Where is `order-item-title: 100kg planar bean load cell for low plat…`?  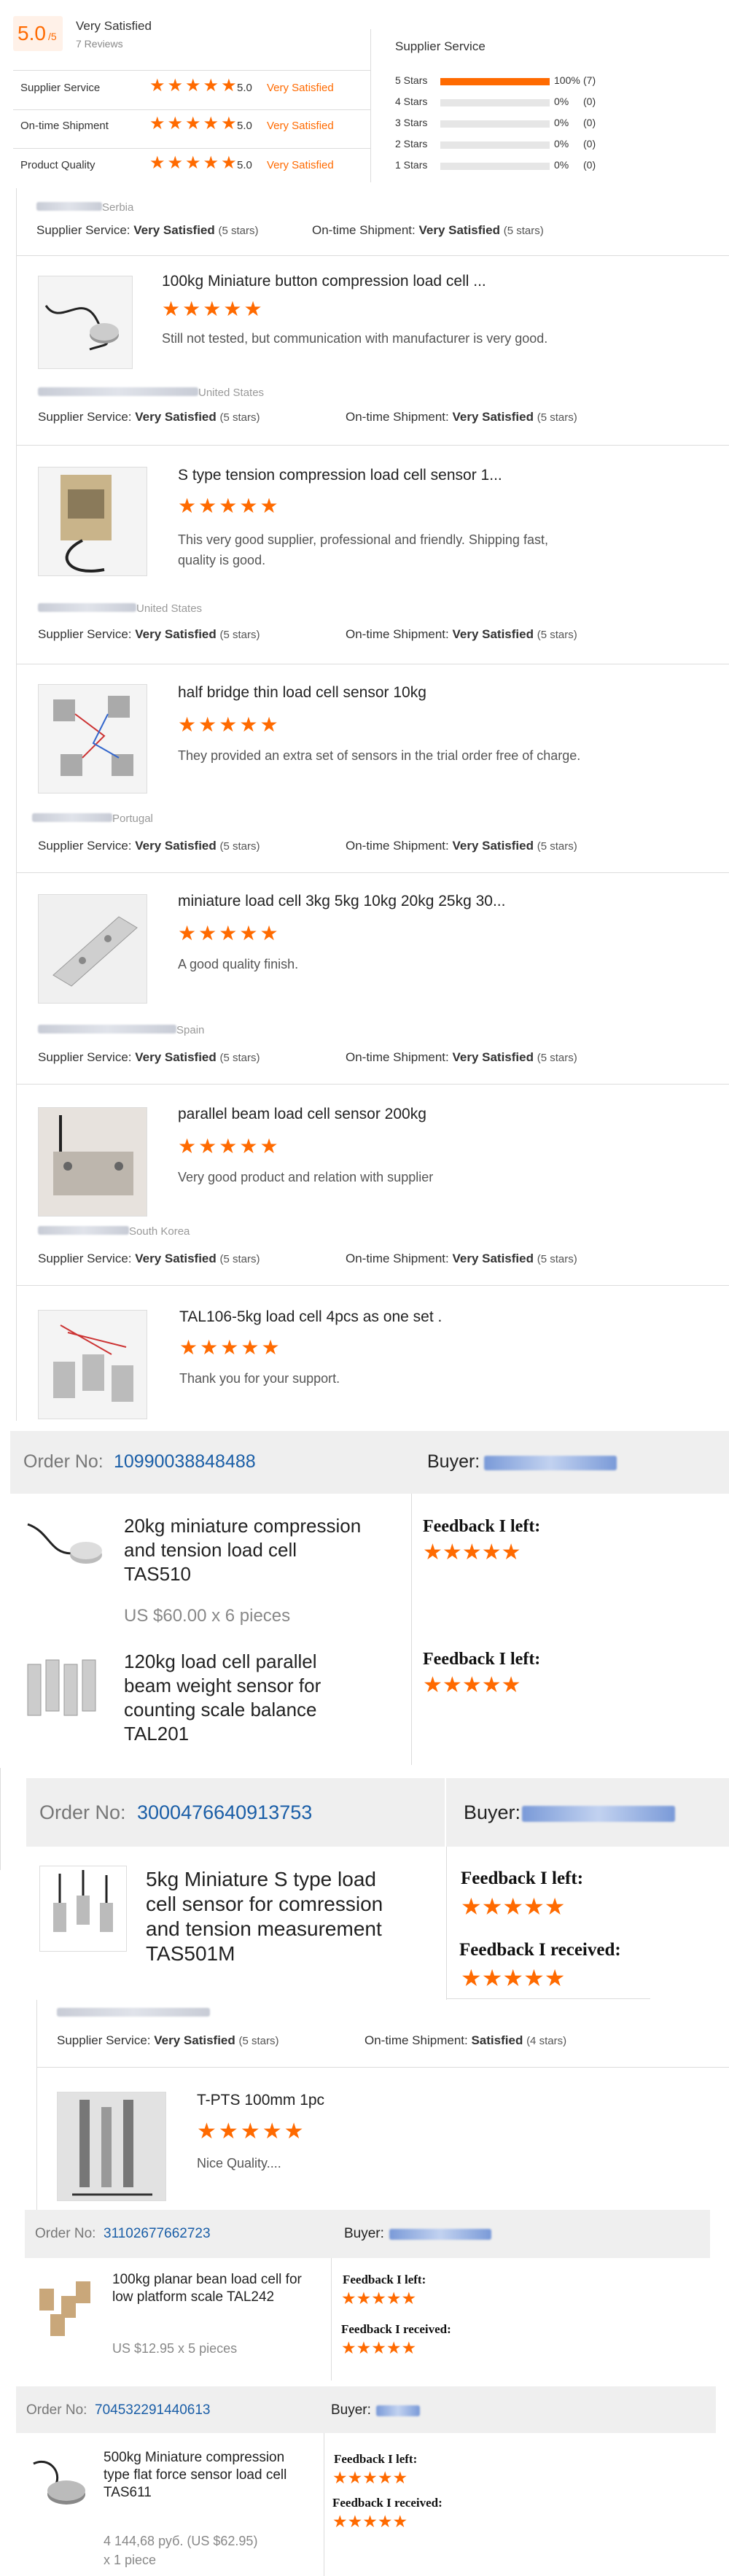 order-item-title: 100kg planar bean load cell for low plat… is located at coordinates (210, 2289).